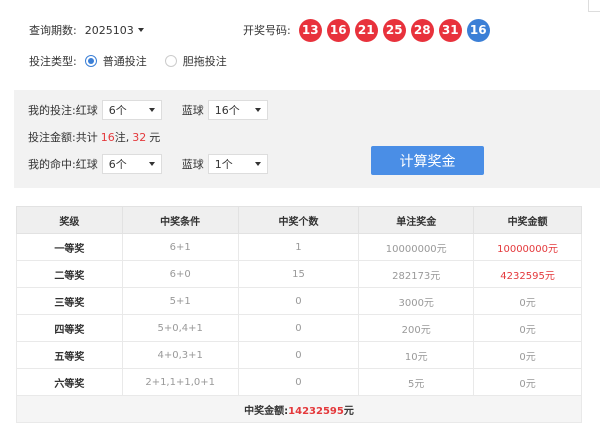 This screenshot has height=439, width=600. Describe the element at coordinates (180, 355) in the screenshot. I see `cell-condition: 4+0,3+1` at that location.